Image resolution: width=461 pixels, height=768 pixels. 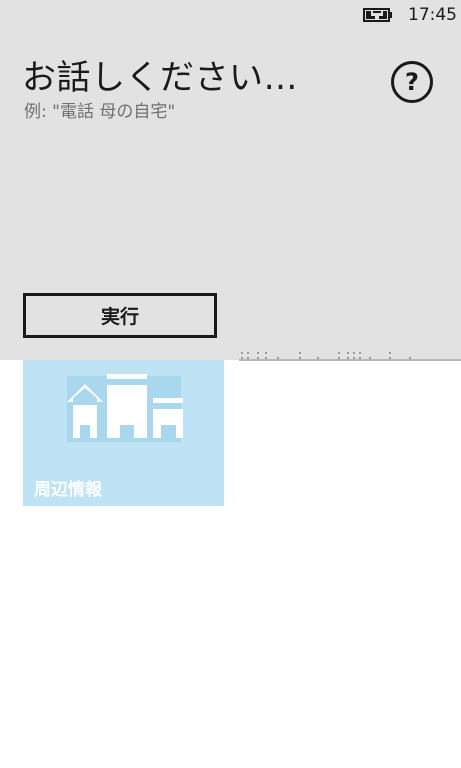 What do you see at coordinates (125, 406) in the screenshot?
I see `buildings-icon` at bounding box center [125, 406].